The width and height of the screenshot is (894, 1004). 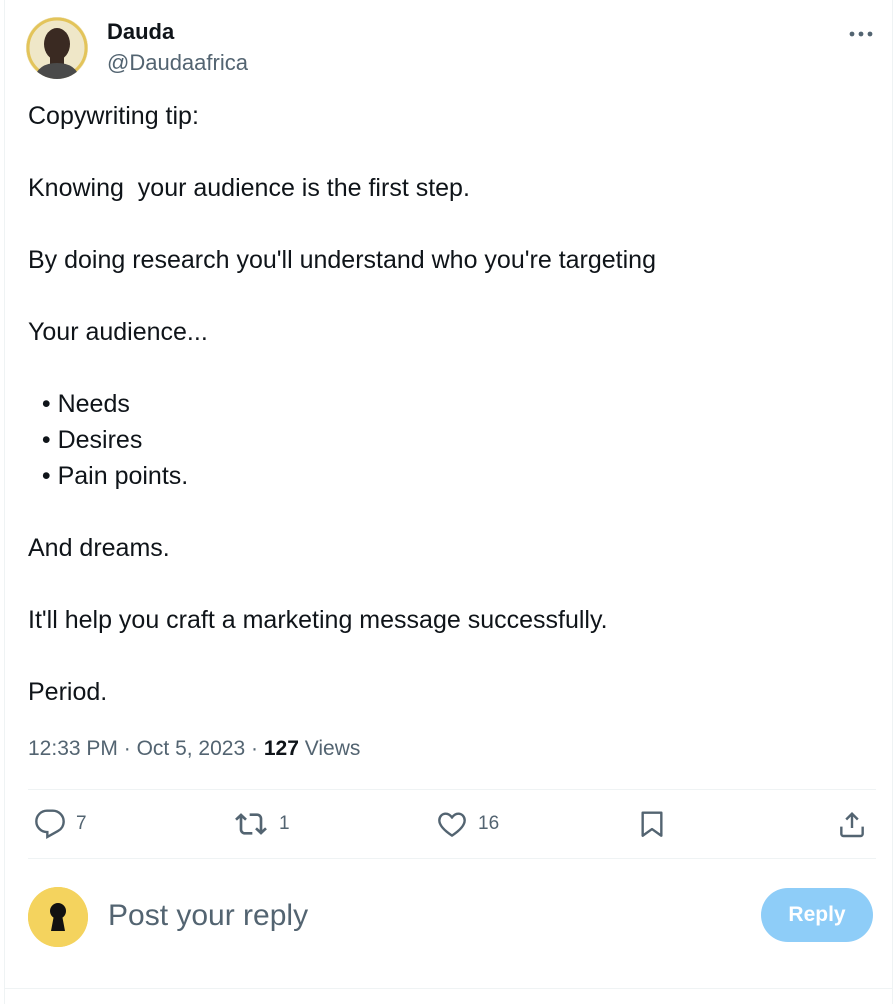 I want to click on reply-avatar, so click(x=58, y=917).